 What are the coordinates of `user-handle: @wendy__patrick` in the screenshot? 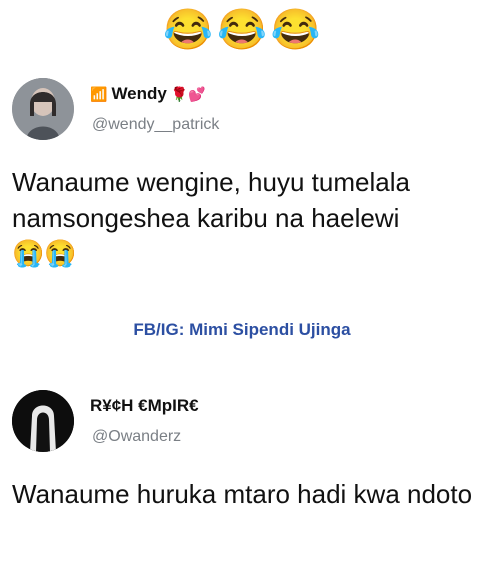 It's located at (155, 125).